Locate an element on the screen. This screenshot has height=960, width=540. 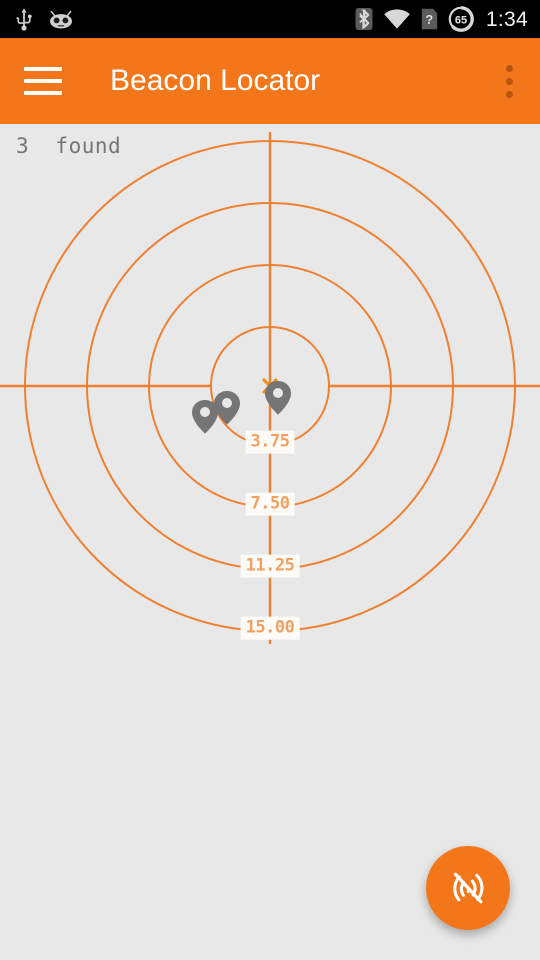
beacon-markers is located at coordinates (241, 407).